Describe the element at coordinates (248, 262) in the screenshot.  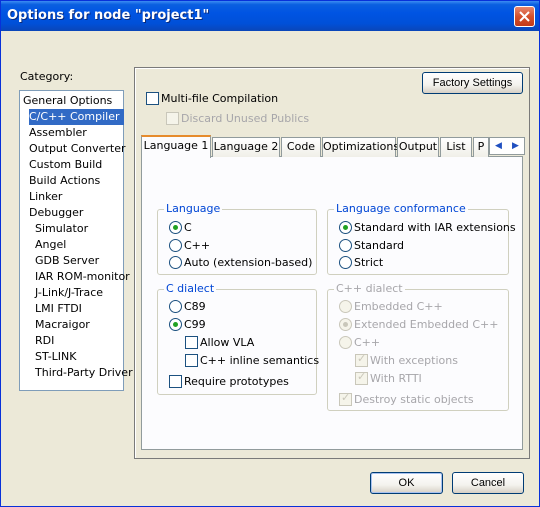
I see `language-auto-label: Auto (extension-based)` at that location.